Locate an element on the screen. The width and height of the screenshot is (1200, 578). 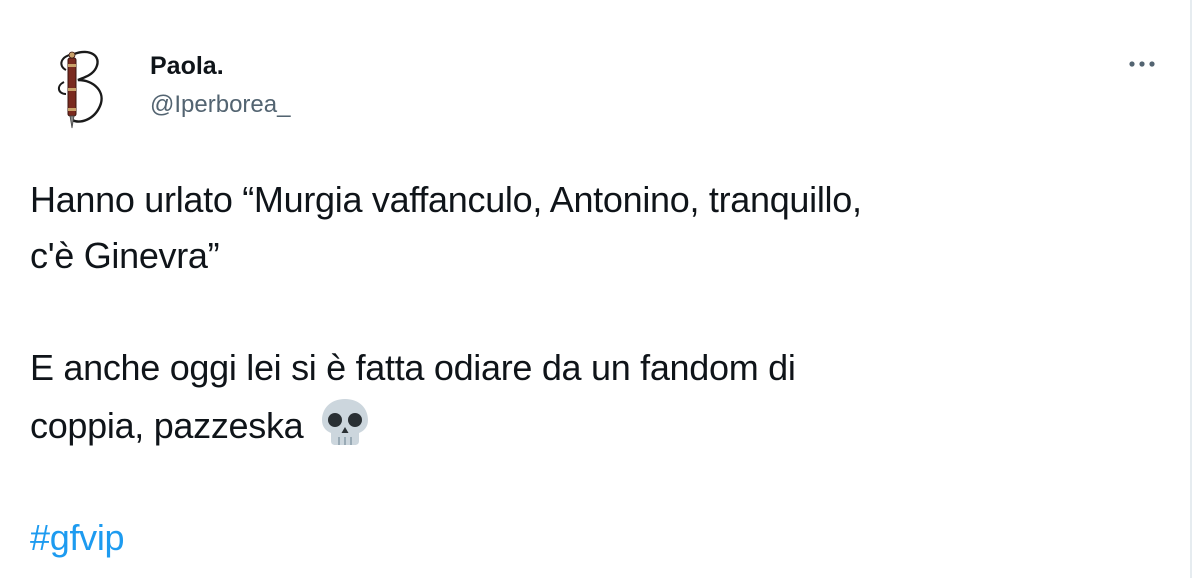
avatar is located at coordinates (77, 87).